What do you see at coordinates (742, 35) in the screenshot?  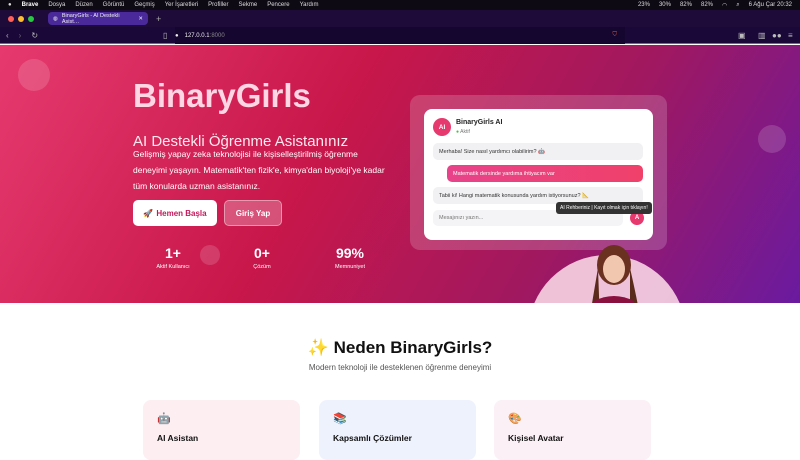 I see `wallet-icon: ▣` at bounding box center [742, 35].